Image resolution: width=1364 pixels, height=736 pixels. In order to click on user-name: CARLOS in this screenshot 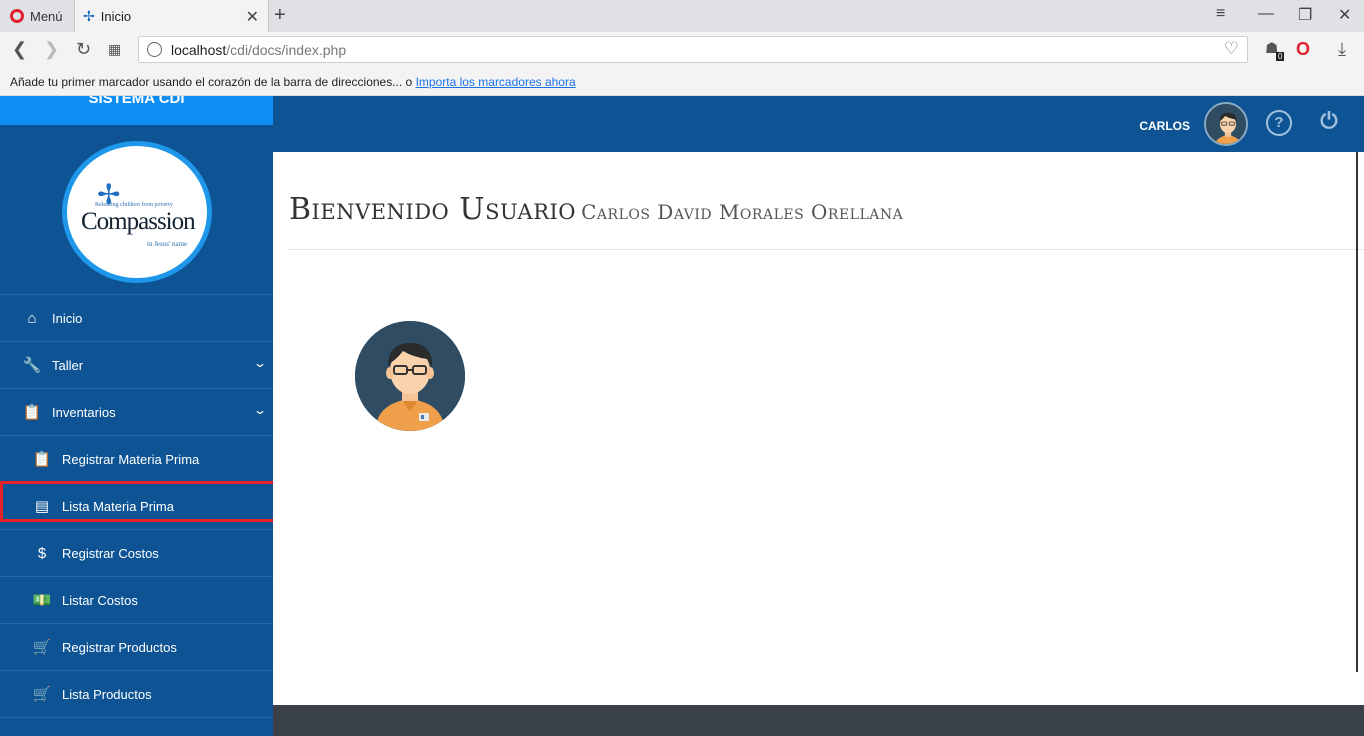, I will do `click(1164, 126)`.